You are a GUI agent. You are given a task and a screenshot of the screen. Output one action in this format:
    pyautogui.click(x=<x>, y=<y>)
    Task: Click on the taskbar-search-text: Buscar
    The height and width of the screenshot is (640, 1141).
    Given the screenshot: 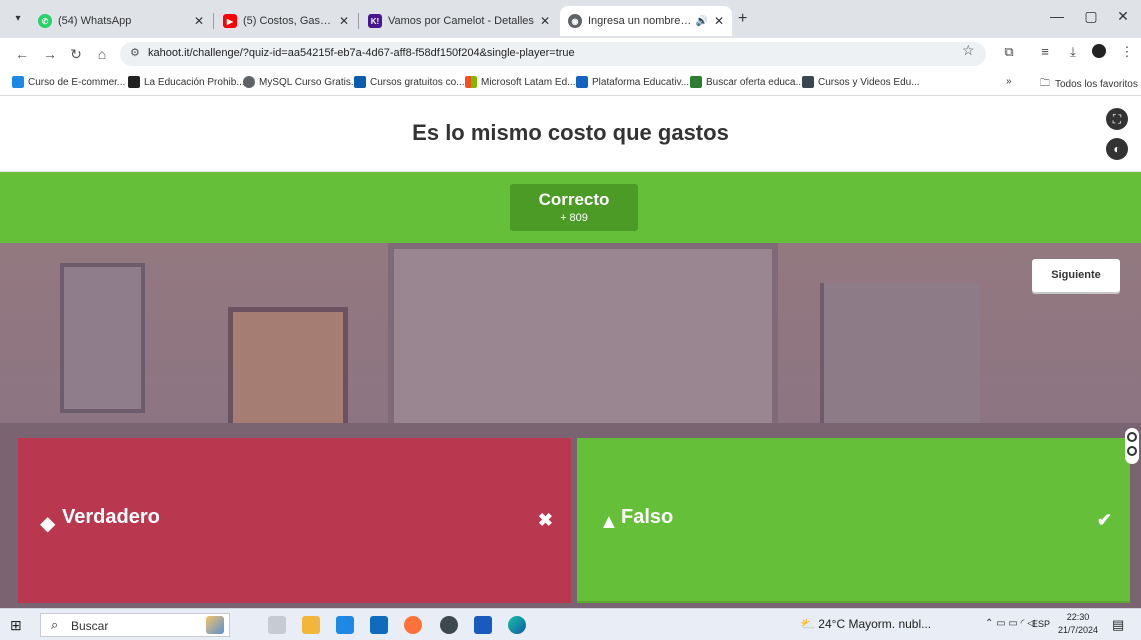 What is the action you would take?
    pyautogui.click(x=89, y=626)
    